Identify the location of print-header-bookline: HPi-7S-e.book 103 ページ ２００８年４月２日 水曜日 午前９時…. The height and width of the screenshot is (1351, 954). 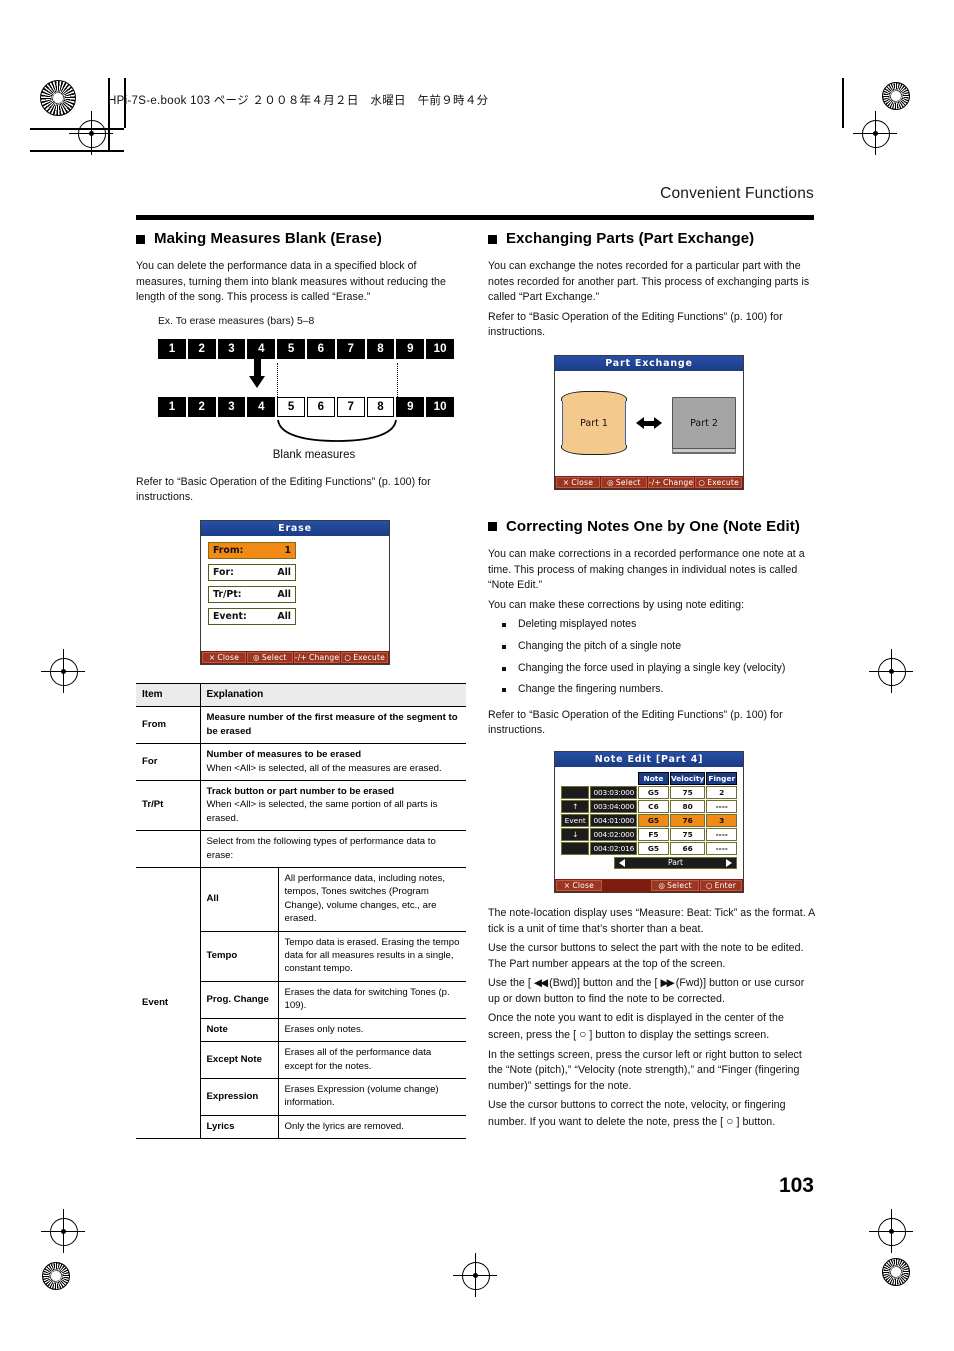
(298, 101).